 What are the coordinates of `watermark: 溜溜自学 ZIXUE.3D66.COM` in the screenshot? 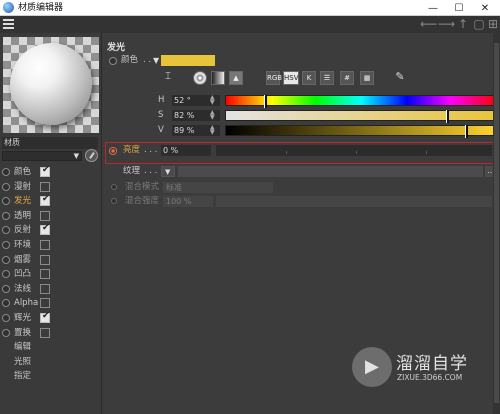 It's located at (410, 370).